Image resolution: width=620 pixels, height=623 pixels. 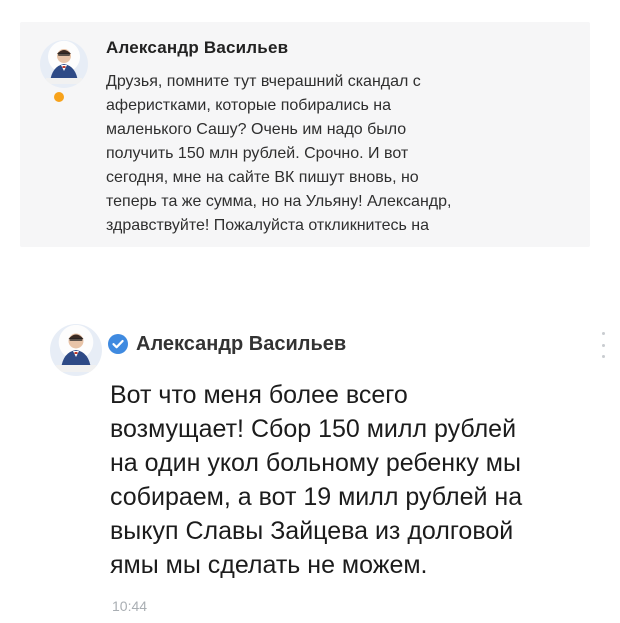 What do you see at coordinates (130, 606) in the screenshot?
I see `message-time: 10:44` at bounding box center [130, 606].